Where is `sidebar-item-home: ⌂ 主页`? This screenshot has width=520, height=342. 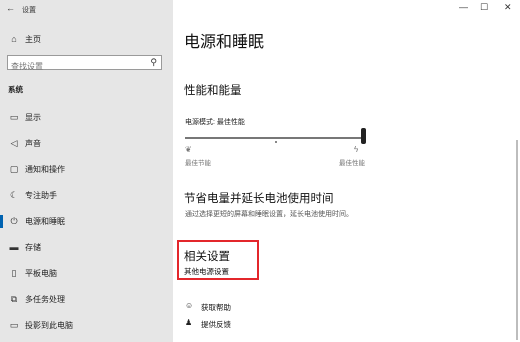 sidebar-item-home: ⌂ 主页 is located at coordinates (86, 39).